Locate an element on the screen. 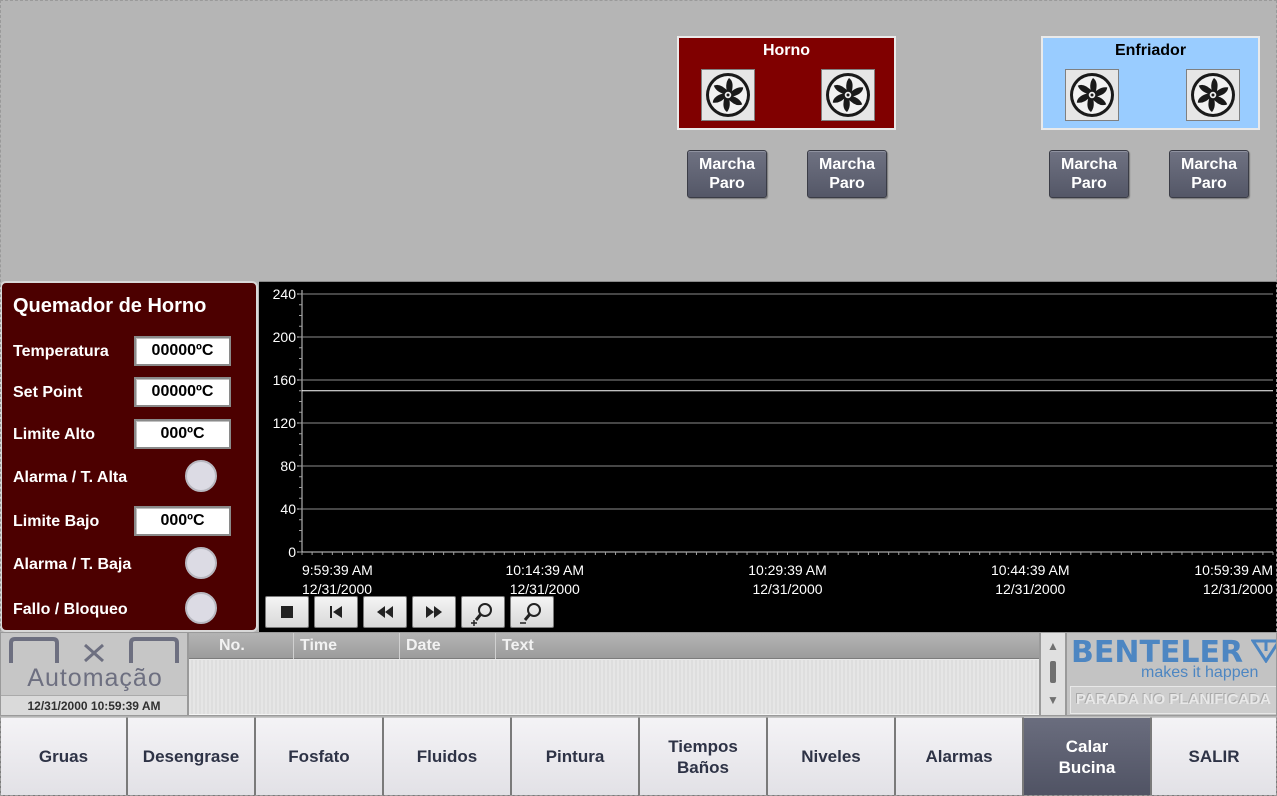 This screenshot has height=796, width=1277. nav-button-alarmas: Alarmas is located at coordinates (959, 756).